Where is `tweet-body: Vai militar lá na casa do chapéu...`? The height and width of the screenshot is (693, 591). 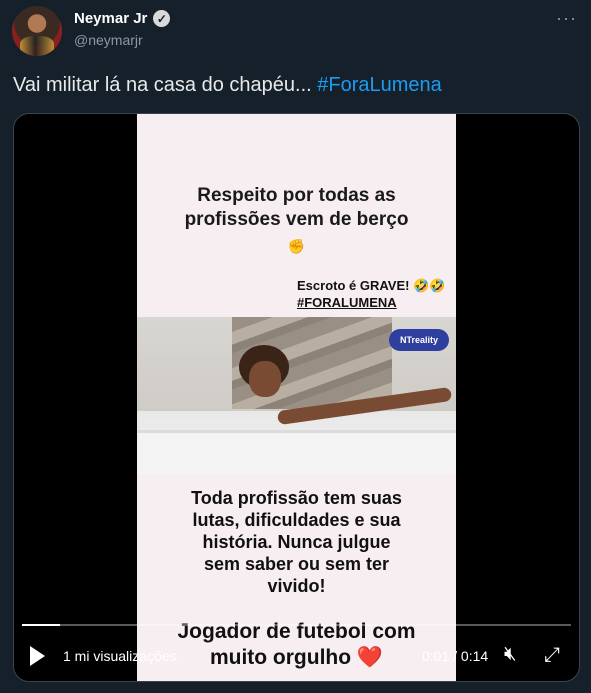
tweet-body: Vai militar lá na casa do chapéu... is located at coordinates (165, 85).